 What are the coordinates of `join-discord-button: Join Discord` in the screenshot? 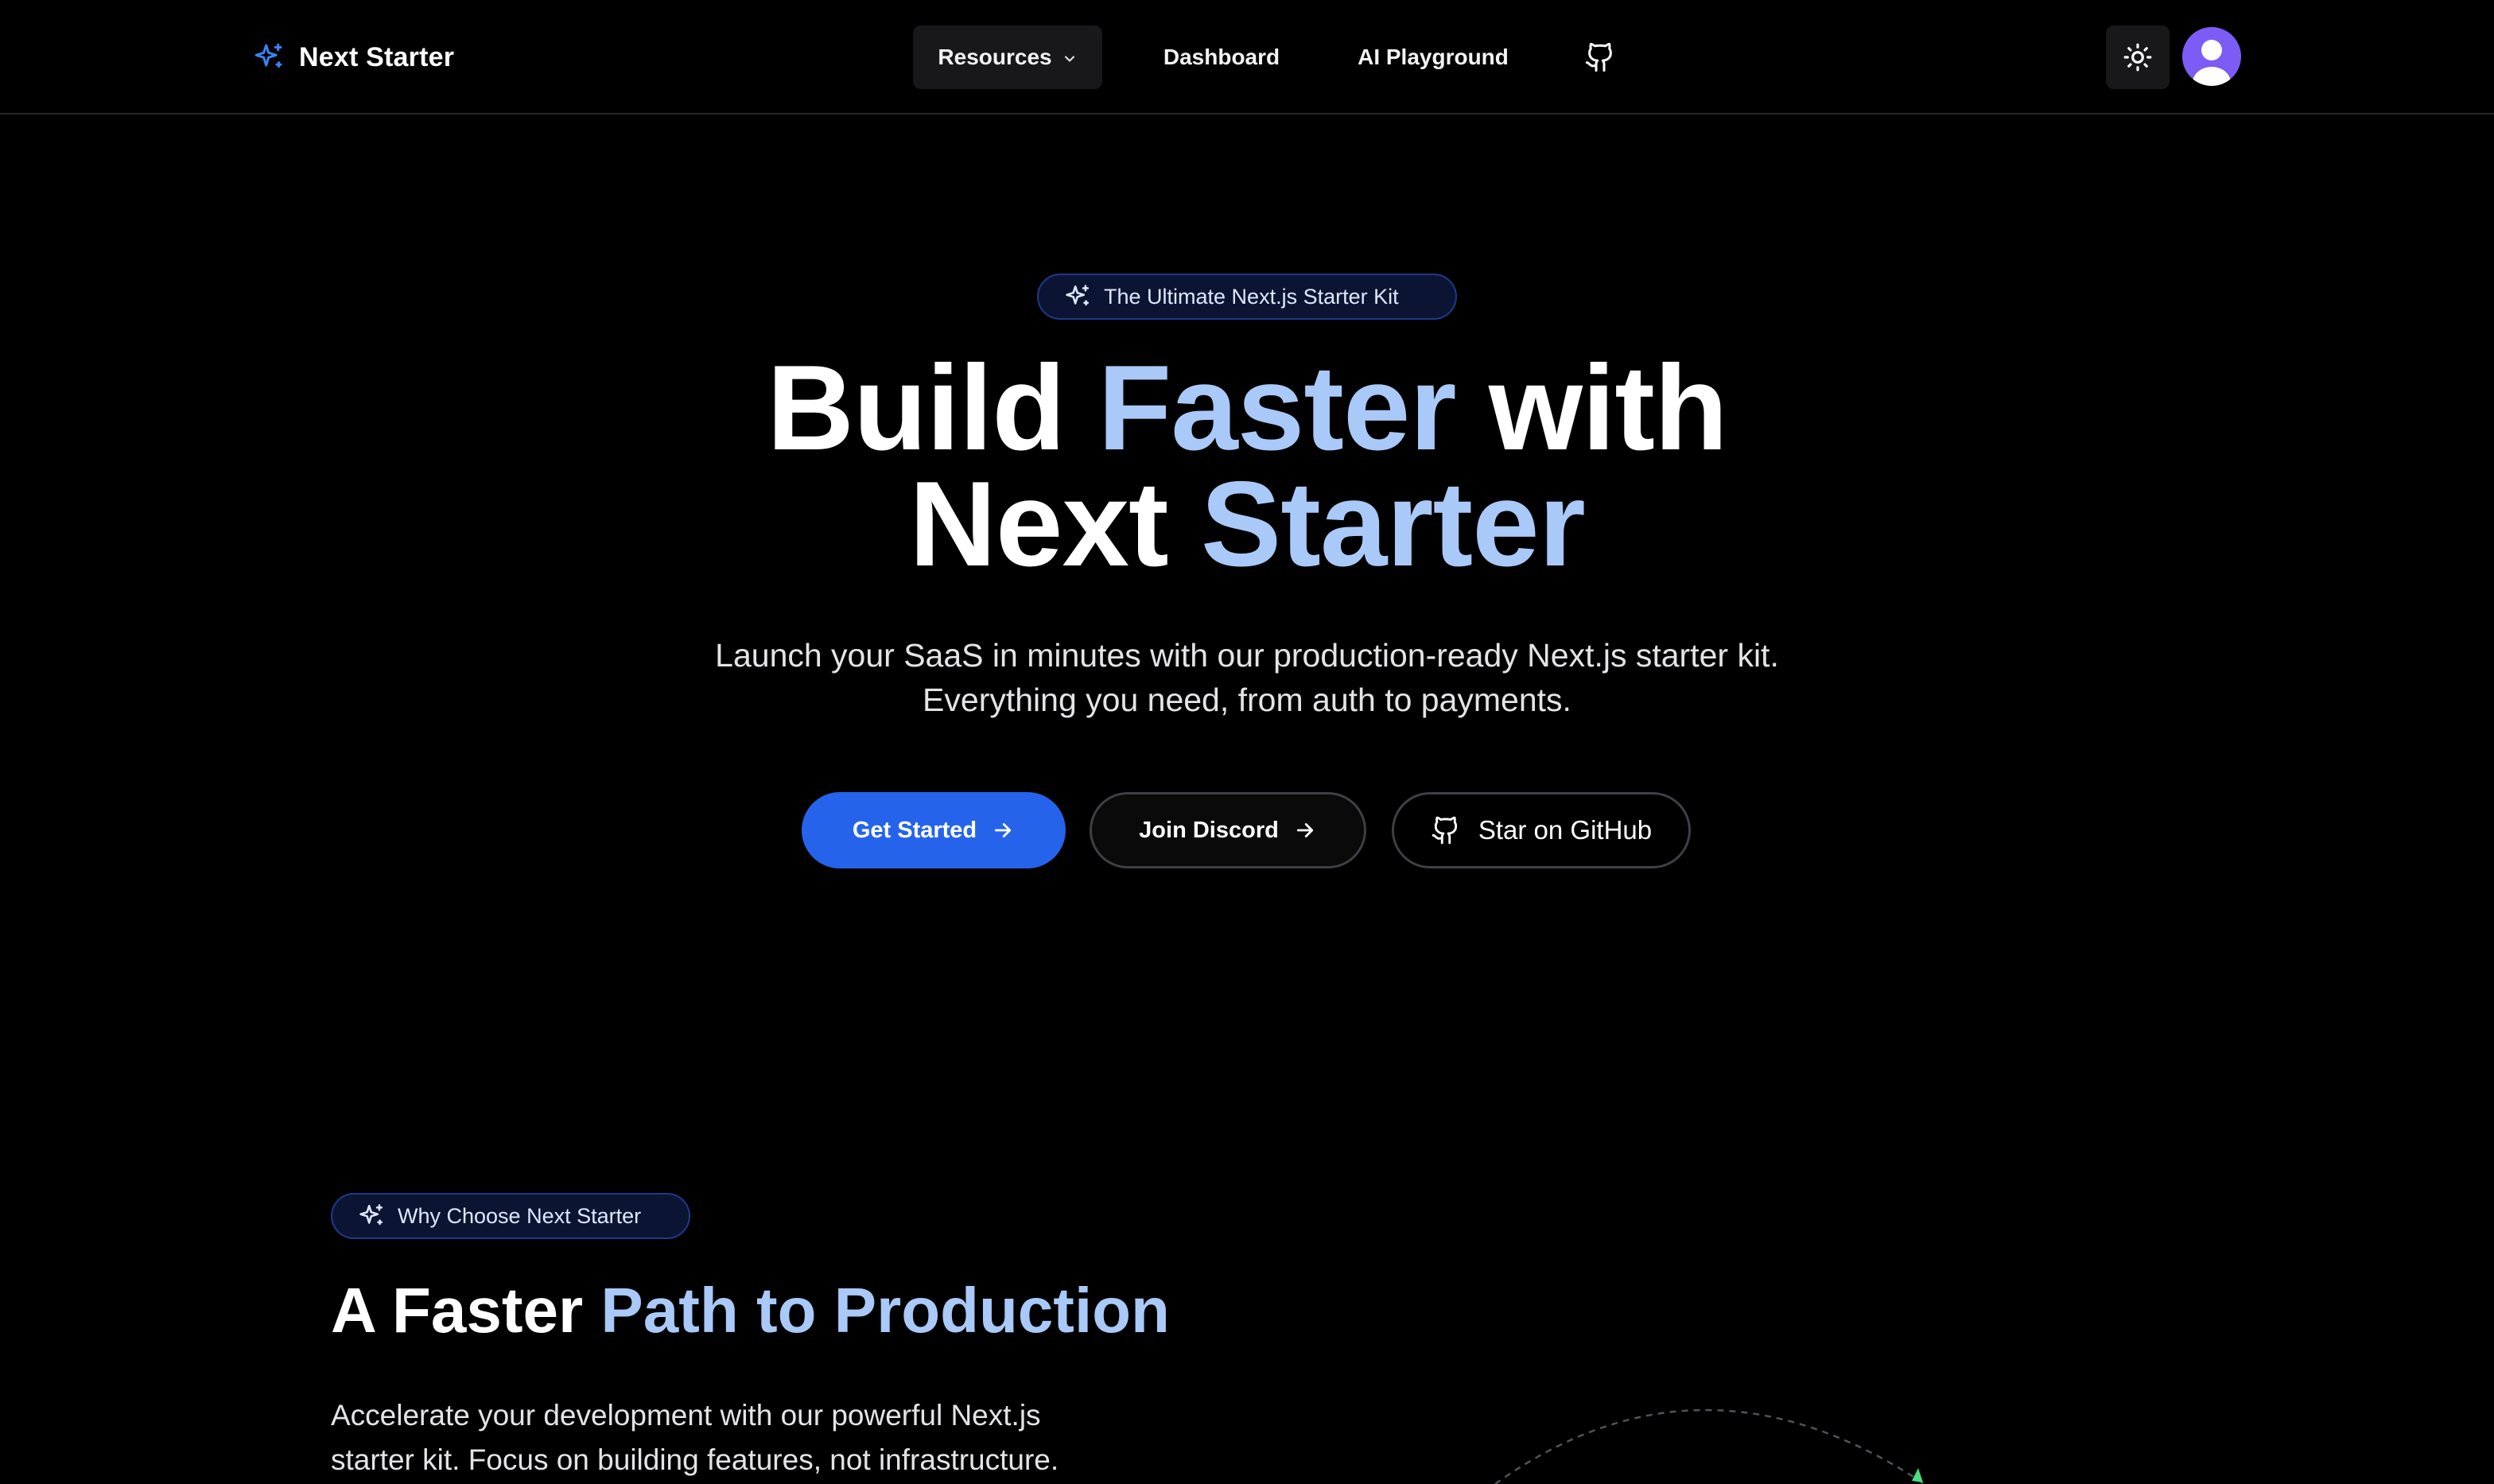 It's located at (1228, 830).